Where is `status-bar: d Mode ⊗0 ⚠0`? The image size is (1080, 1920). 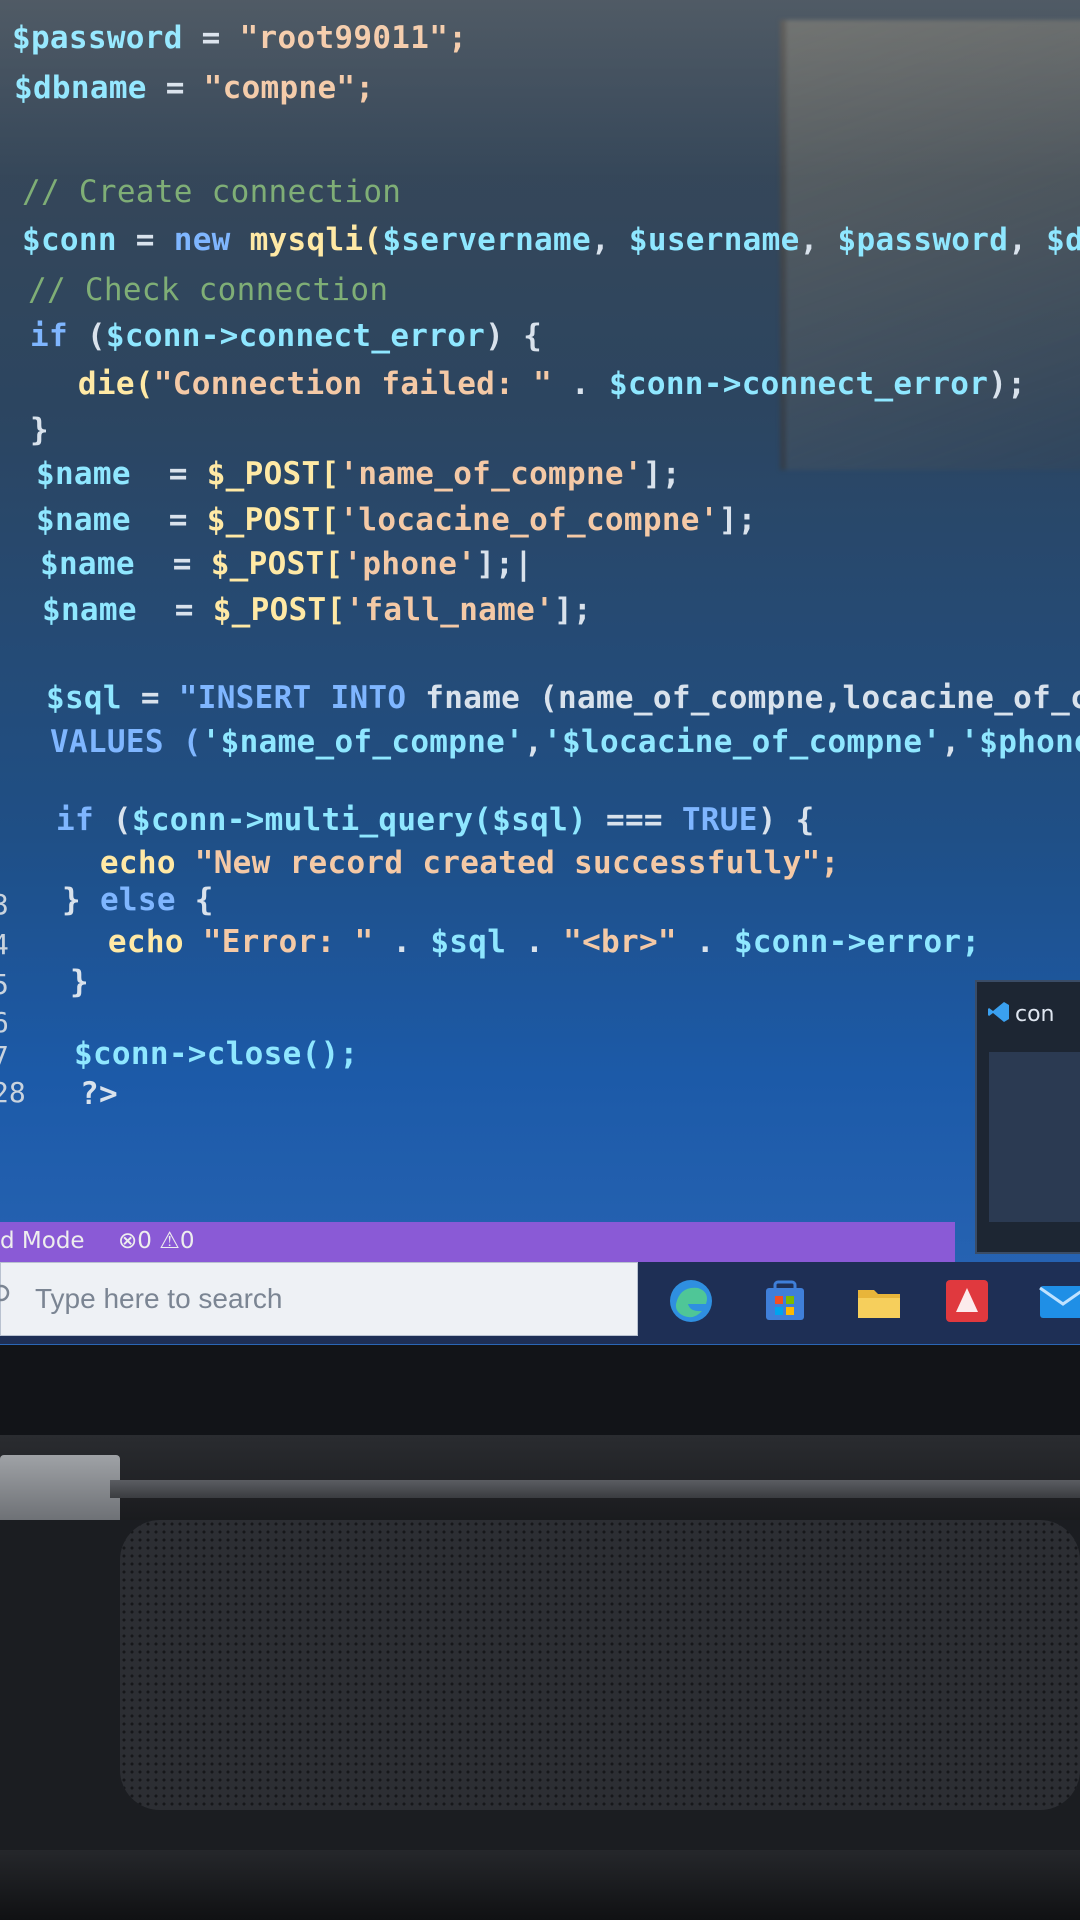
status-bar: d Mode ⊗0 ⚠0 is located at coordinates (477, 1242).